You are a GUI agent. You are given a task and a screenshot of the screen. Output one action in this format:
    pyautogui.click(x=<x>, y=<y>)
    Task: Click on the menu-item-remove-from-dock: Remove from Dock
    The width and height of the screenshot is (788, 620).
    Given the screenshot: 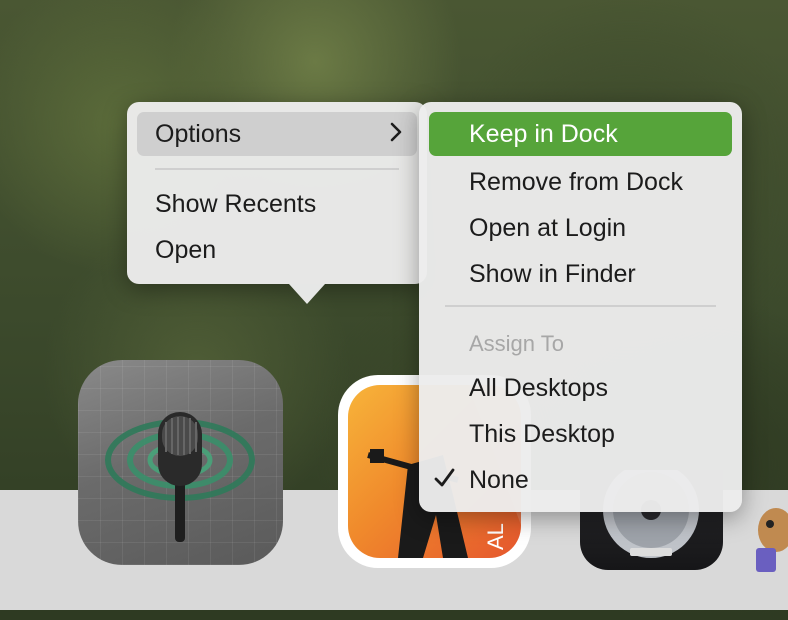 What is the action you would take?
    pyautogui.click(x=580, y=182)
    